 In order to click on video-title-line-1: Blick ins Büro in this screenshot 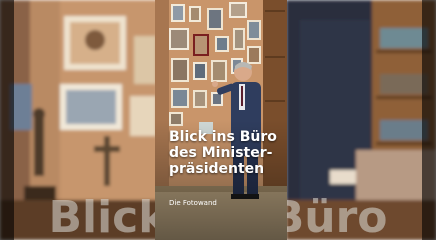, I will do `click(223, 137)`.